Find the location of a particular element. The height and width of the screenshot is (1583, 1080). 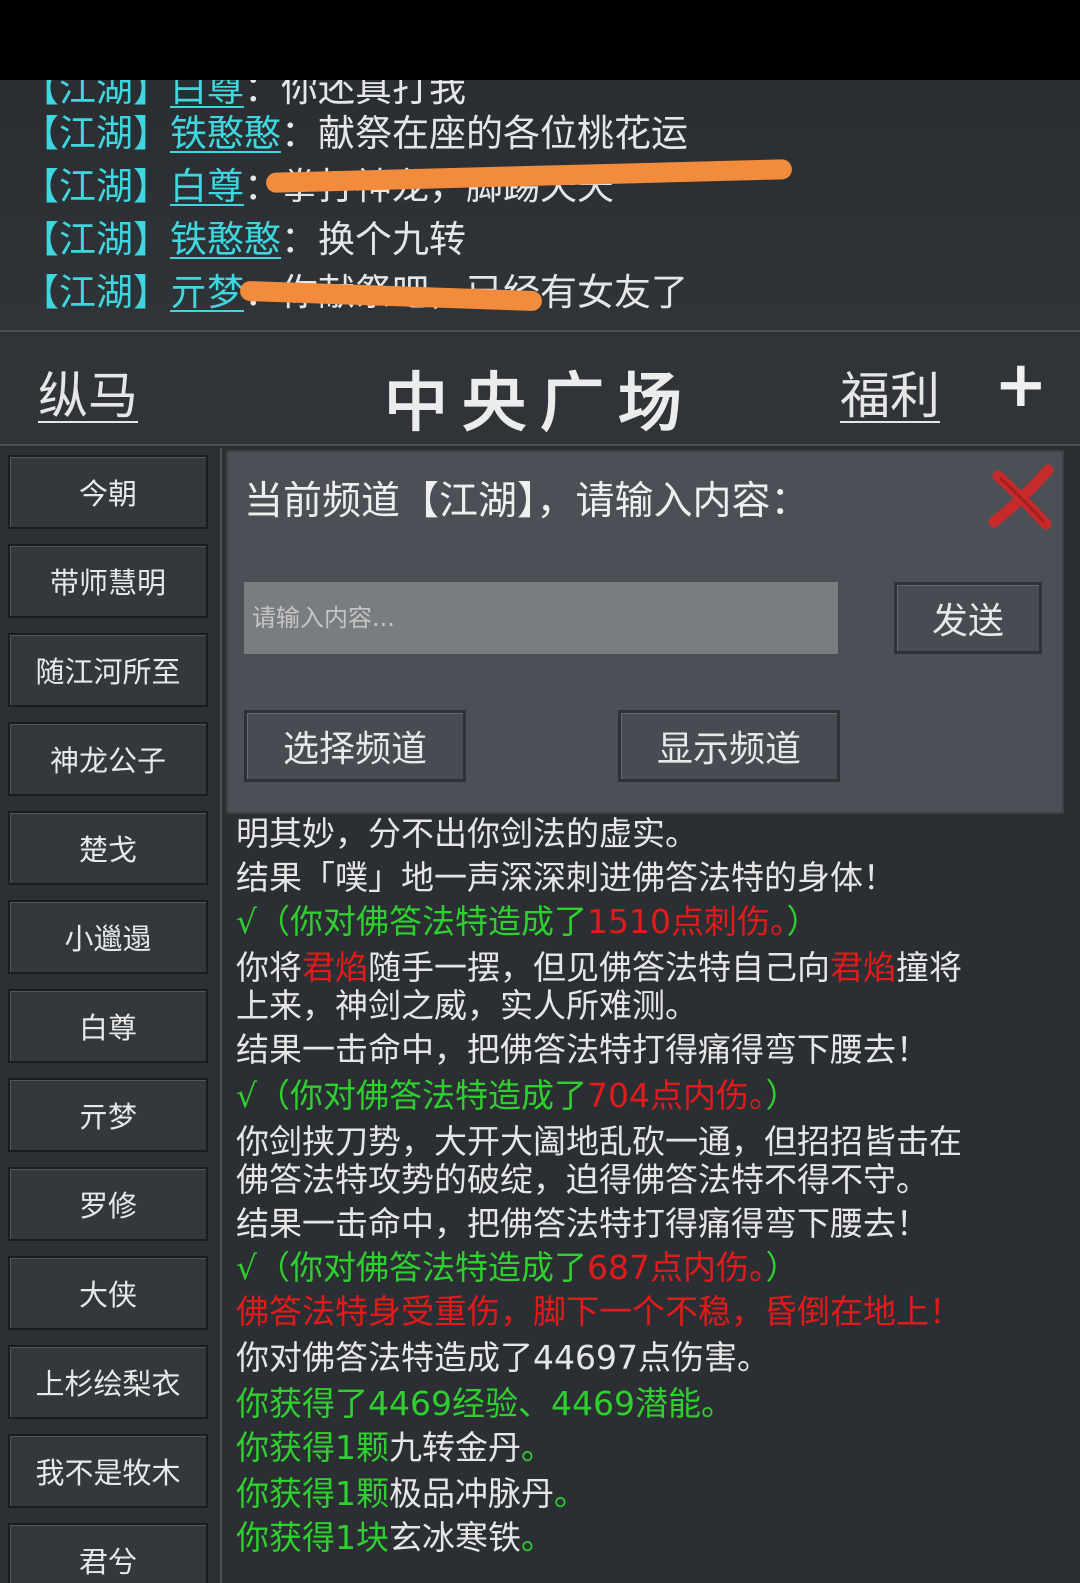

header-bar: 纵马 中央广场 福利 + is located at coordinates (540, 390).